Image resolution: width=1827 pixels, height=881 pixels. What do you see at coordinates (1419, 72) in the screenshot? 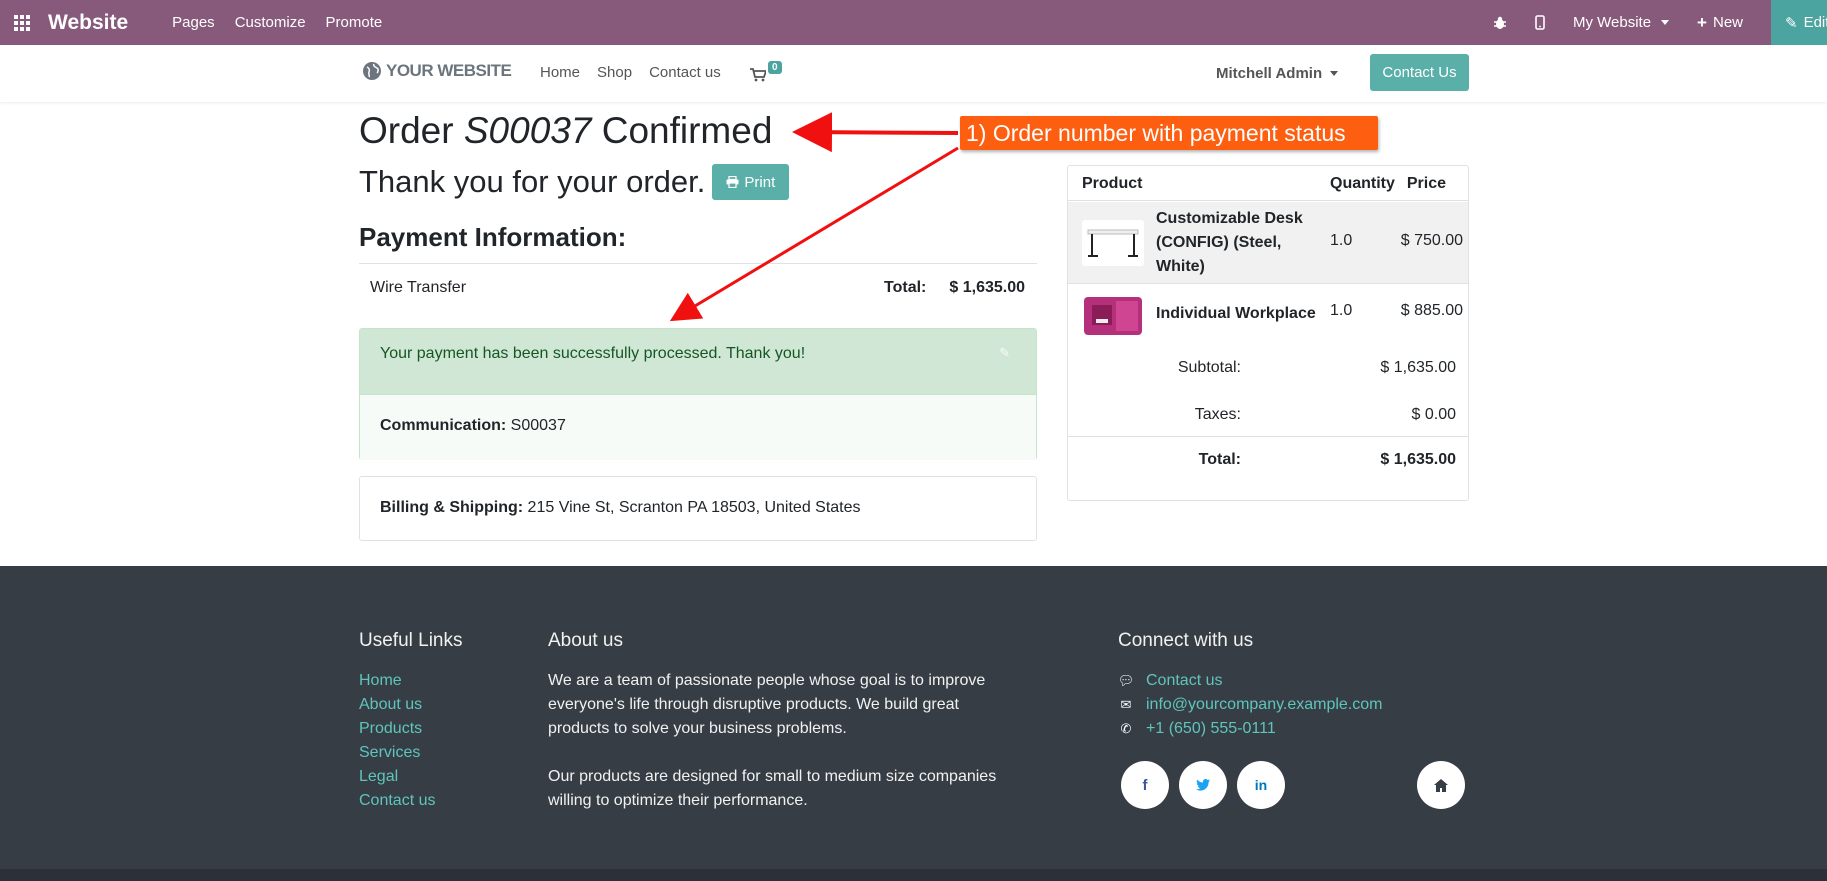
I see `contact-us-button: Contact Us` at bounding box center [1419, 72].